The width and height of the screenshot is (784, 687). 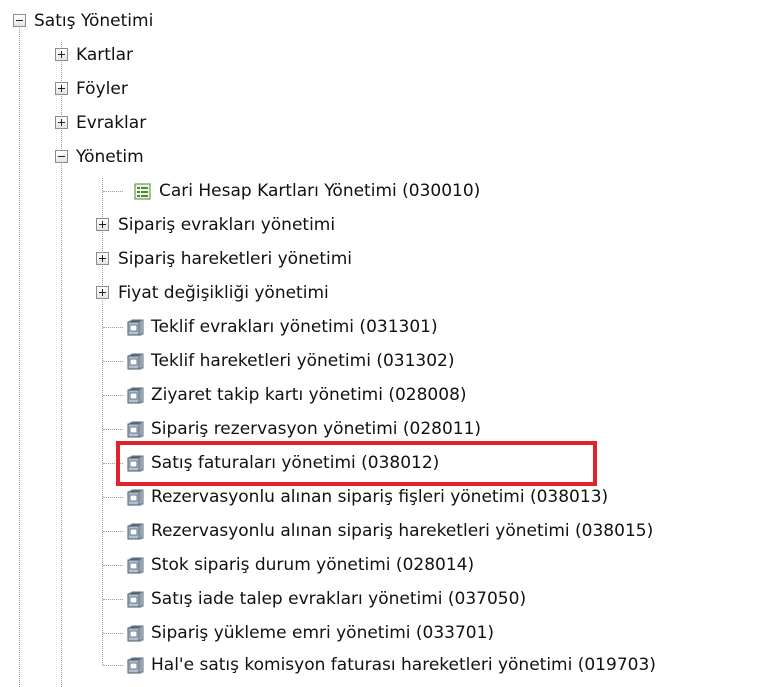 I want to click on tree-node-label: Föyler, so click(x=102, y=89).